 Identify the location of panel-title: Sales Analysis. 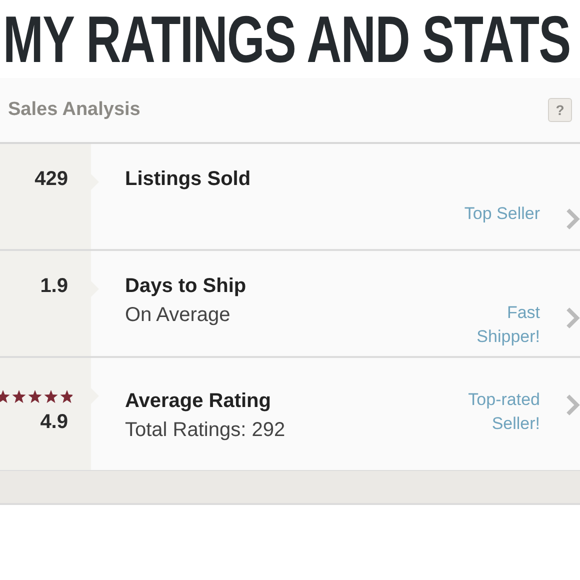
(74, 110).